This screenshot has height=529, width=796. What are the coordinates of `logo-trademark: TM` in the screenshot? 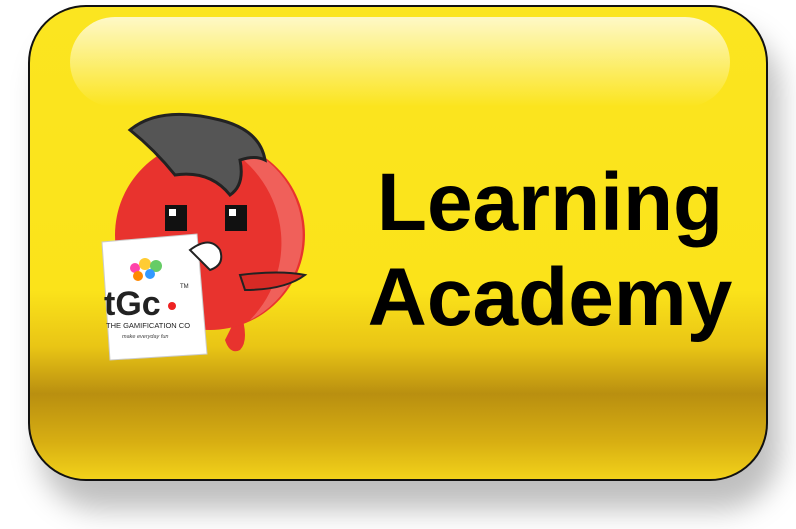 It's located at (184, 287).